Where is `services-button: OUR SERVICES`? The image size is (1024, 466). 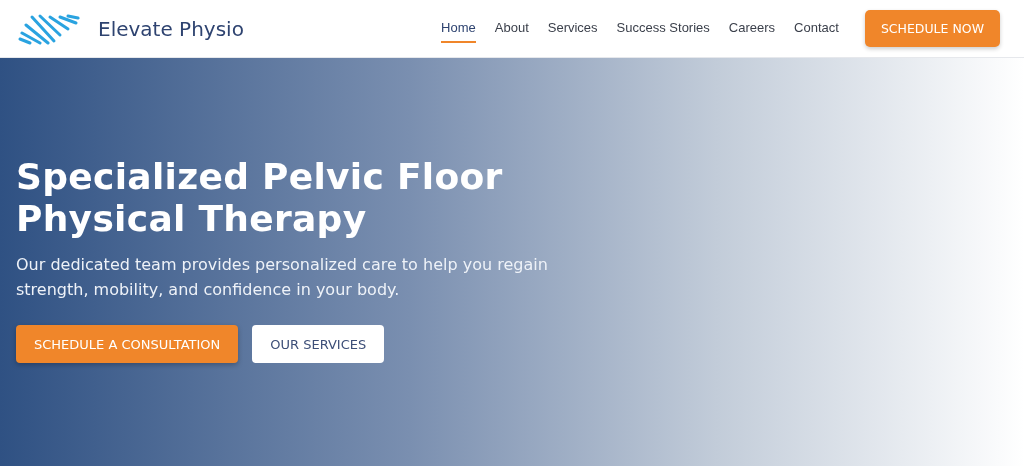 services-button: OUR SERVICES is located at coordinates (318, 344).